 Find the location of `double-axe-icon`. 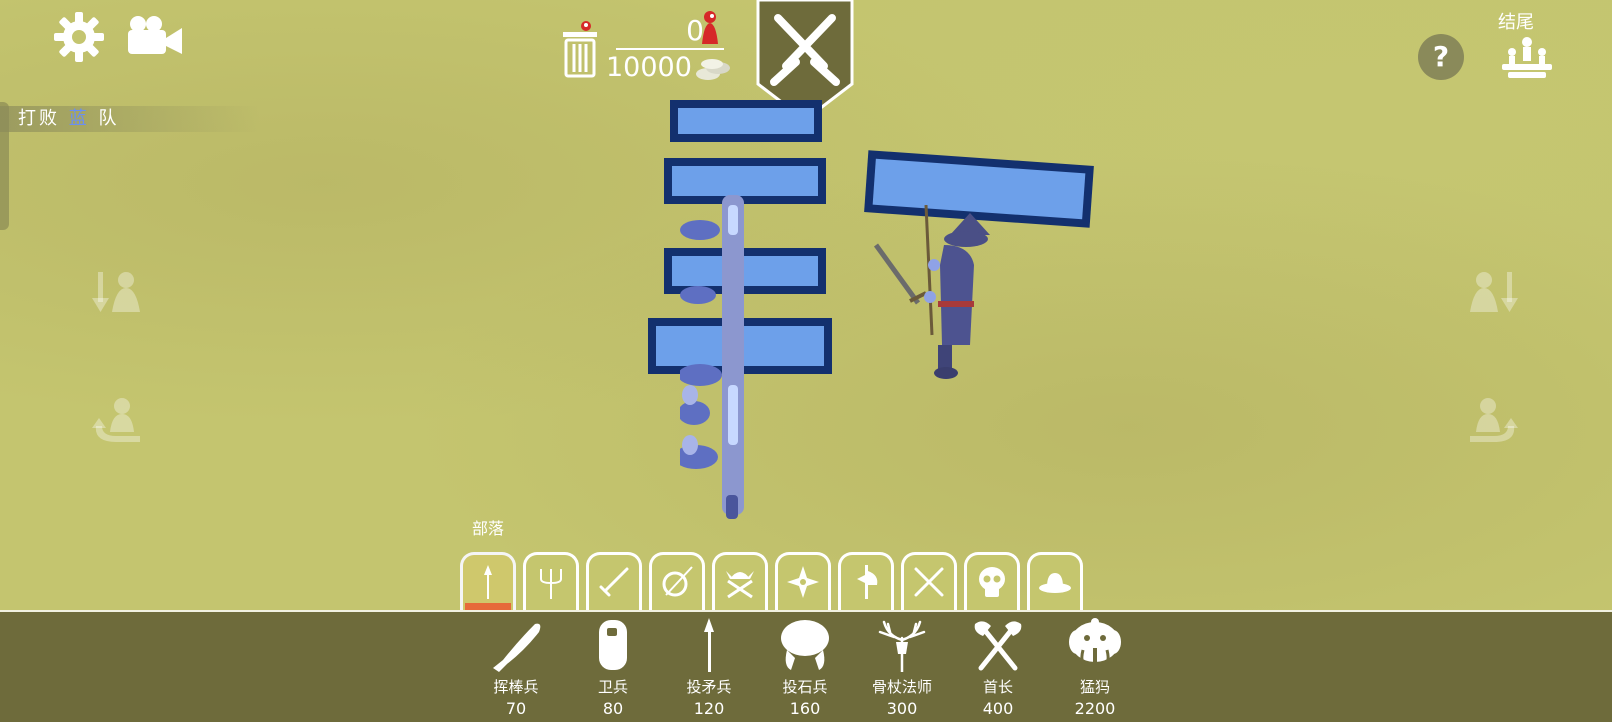

double-axe-icon is located at coordinates (998, 646).